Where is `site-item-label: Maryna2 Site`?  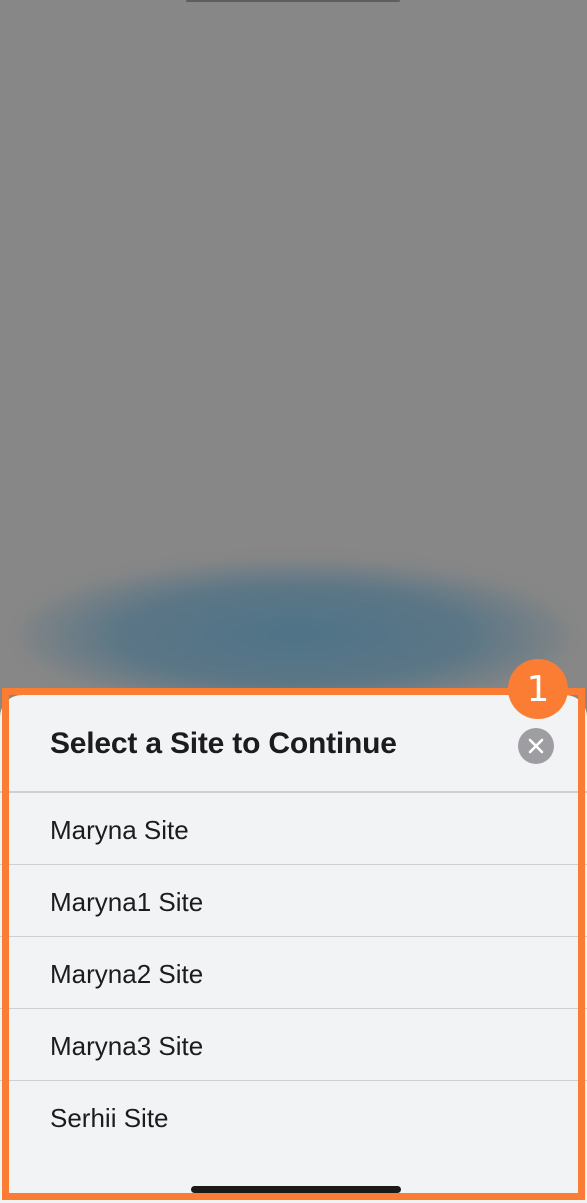 site-item-label: Maryna2 Site is located at coordinates (127, 974).